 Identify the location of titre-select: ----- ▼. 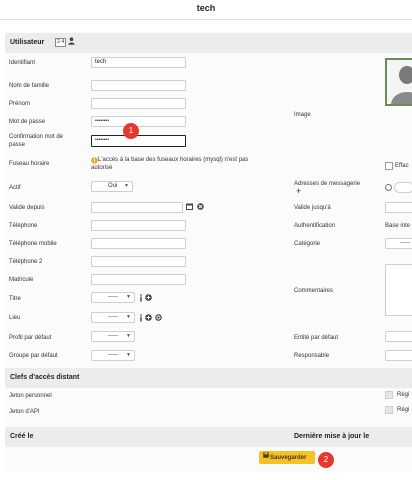
(113, 297).